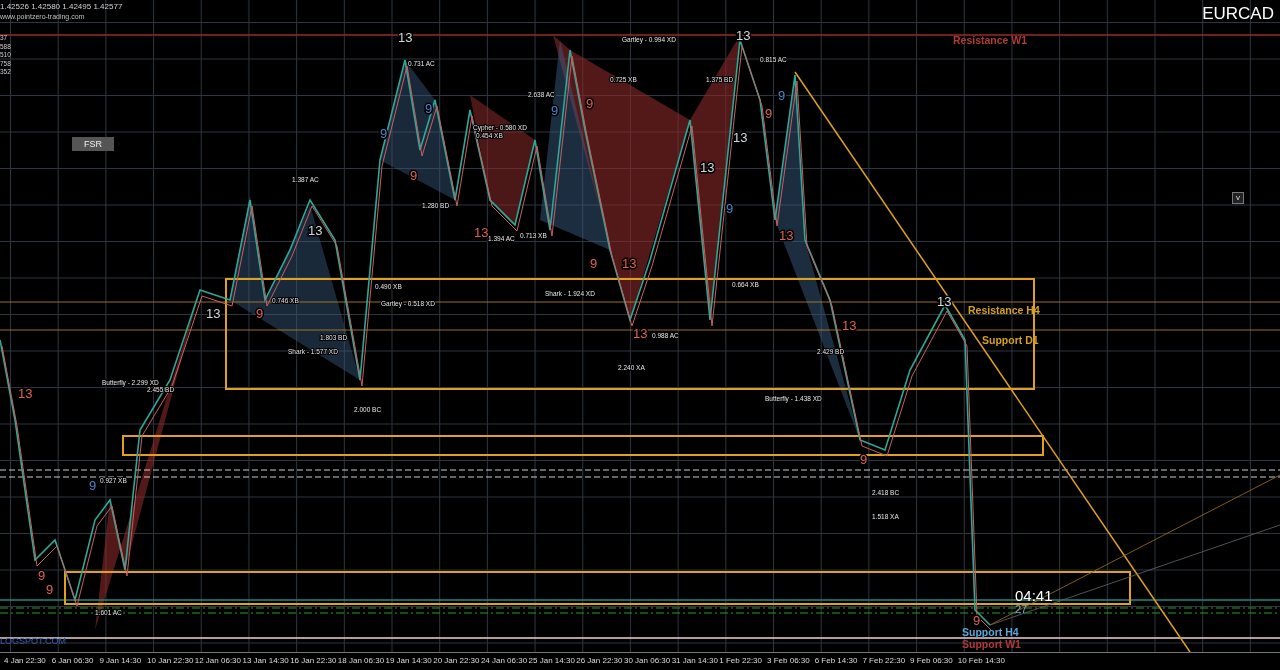 This screenshot has width=1280, height=670. I want to click on time-label: 16 Jan 22:30, so click(314, 661).